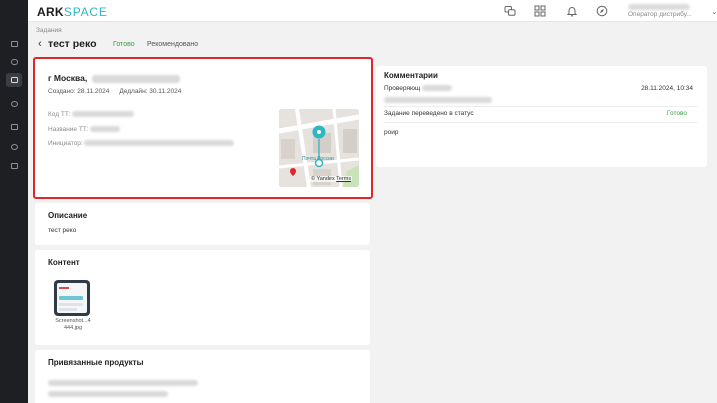  I want to click on comment-message: роир, so click(391, 132).